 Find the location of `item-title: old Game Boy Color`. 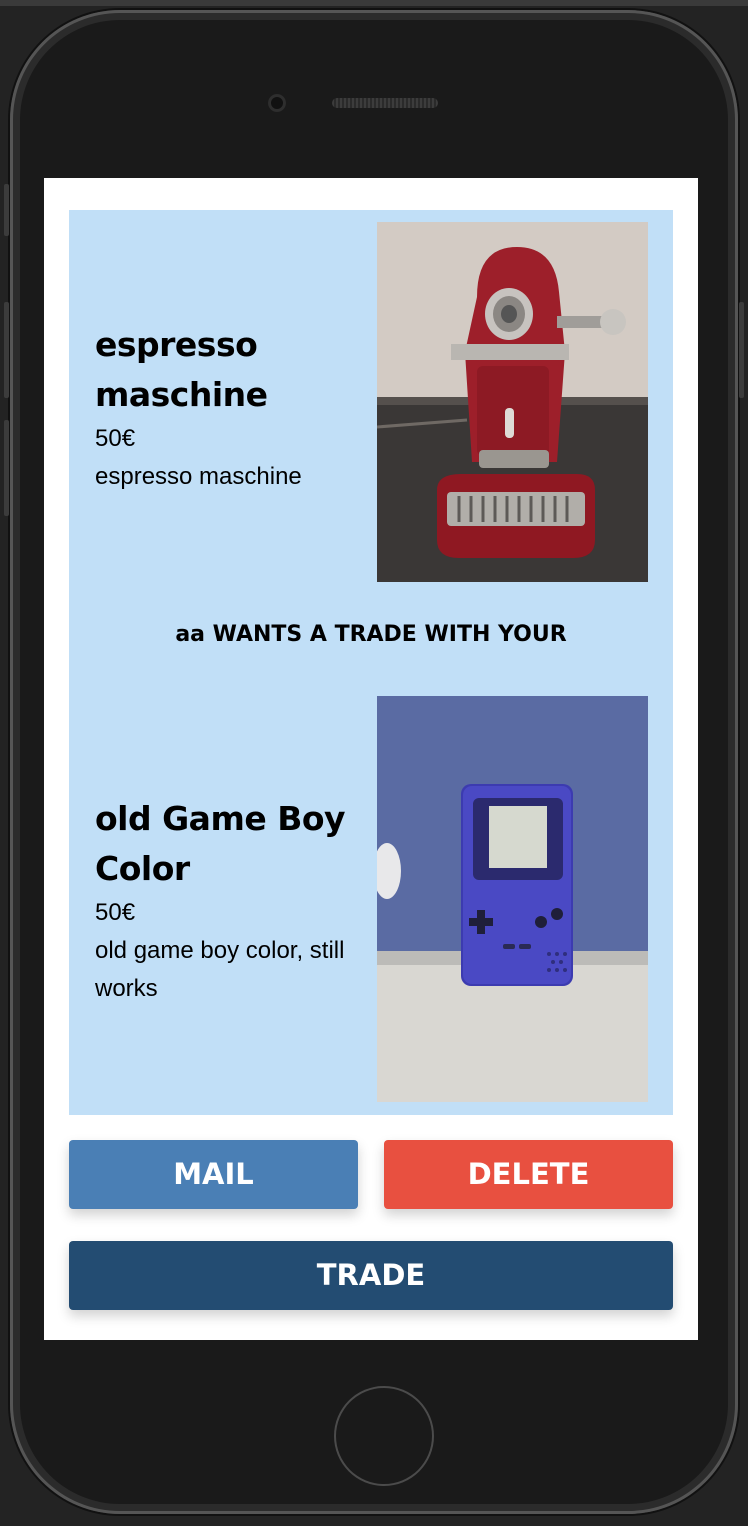

item-title: old Game Boy Color is located at coordinates (220, 843).